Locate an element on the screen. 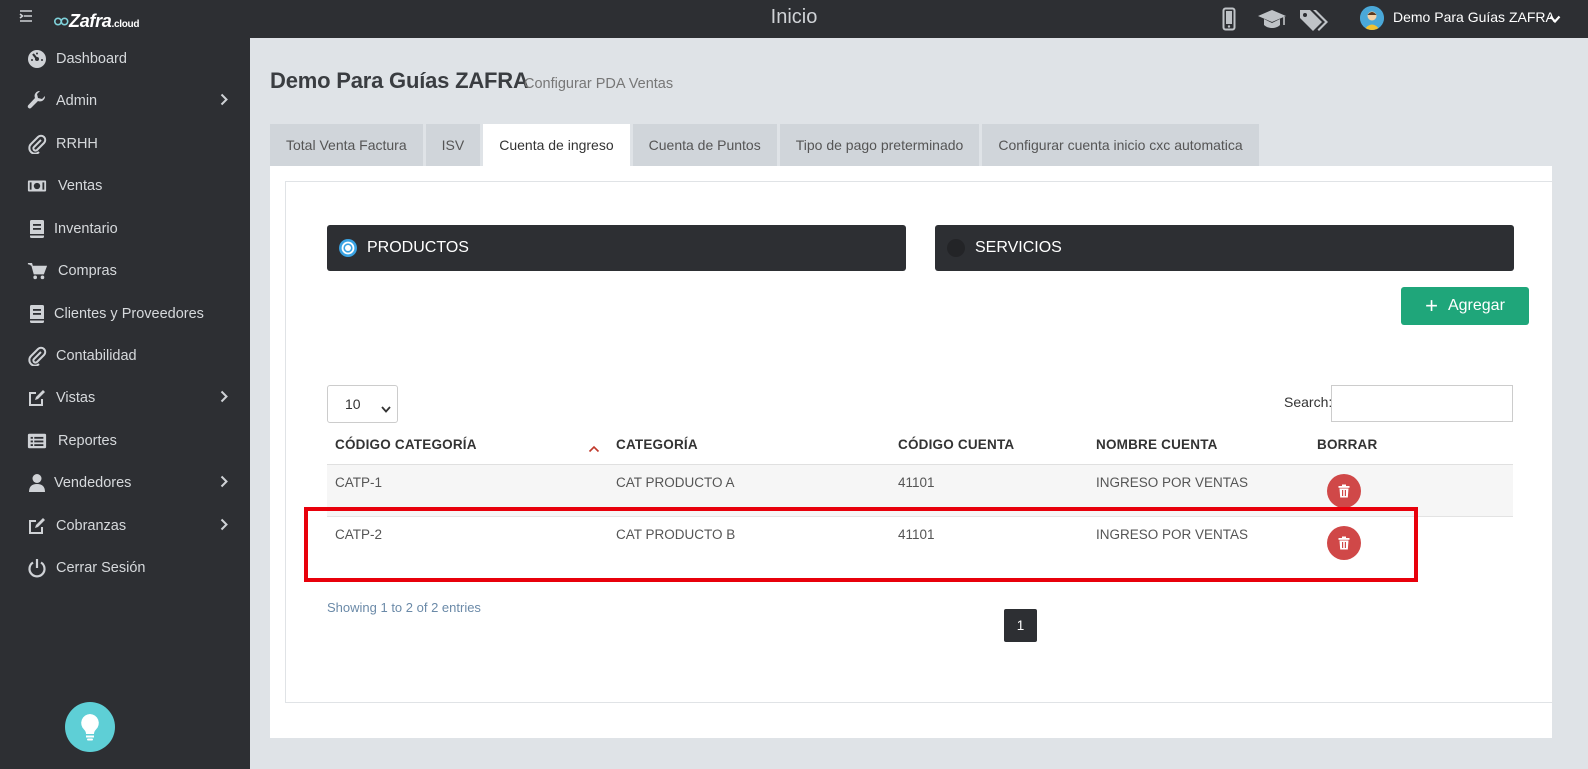 The image size is (1588, 769). sidebar-item-clientes-proveedores: Clientes y Proveedores is located at coordinates (125, 314).